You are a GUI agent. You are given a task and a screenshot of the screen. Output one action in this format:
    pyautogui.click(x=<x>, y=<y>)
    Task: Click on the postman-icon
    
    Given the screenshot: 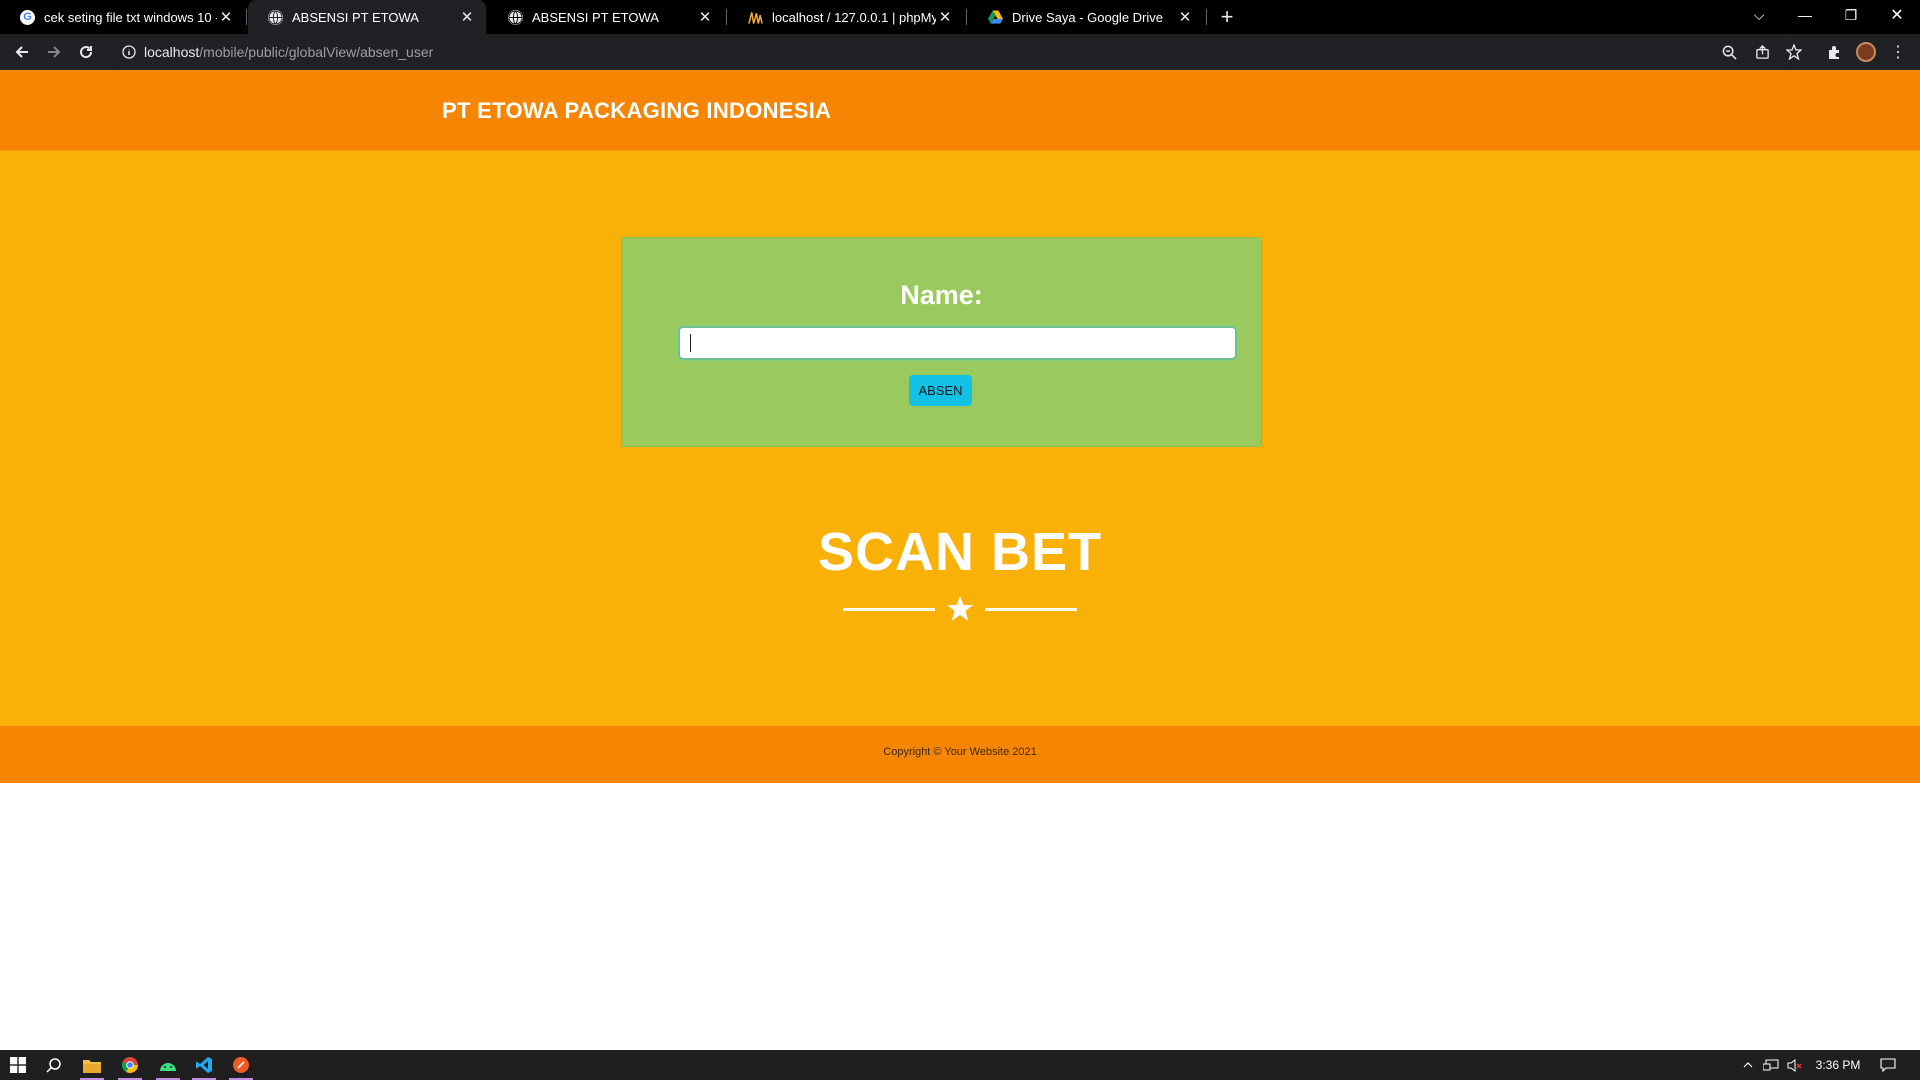 What is the action you would take?
    pyautogui.click(x=241, y=1065)
    